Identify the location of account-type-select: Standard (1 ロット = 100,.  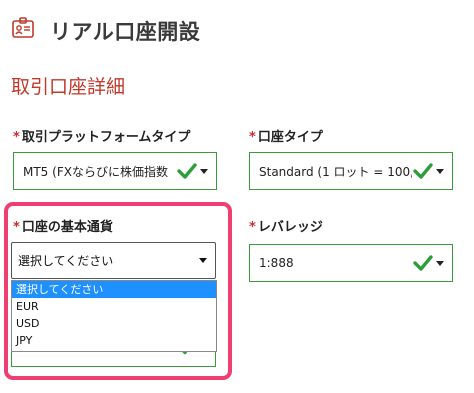
(351, 171).